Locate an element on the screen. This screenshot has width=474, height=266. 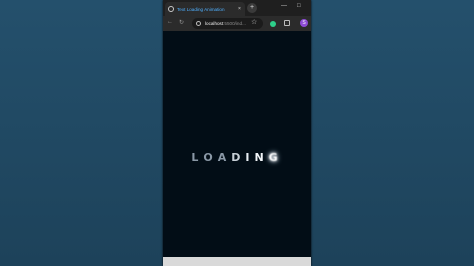
loading-letter: D is located at coordinates (238, 157).